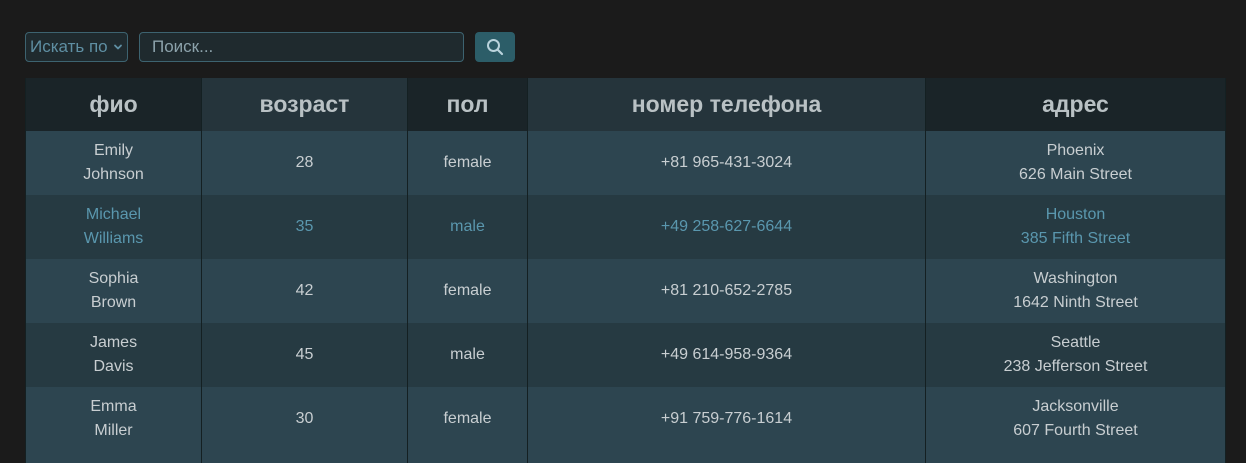 The image size is (1246, 463). I want to click on address-street: 626 Main Street, so click(1075, 174).